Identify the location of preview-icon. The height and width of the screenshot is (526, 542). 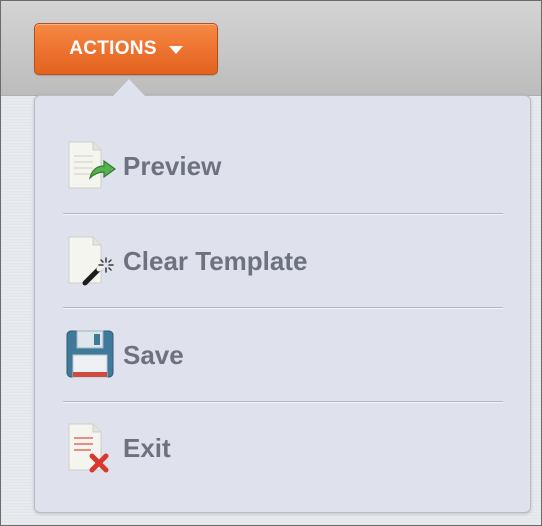
(91, 166).